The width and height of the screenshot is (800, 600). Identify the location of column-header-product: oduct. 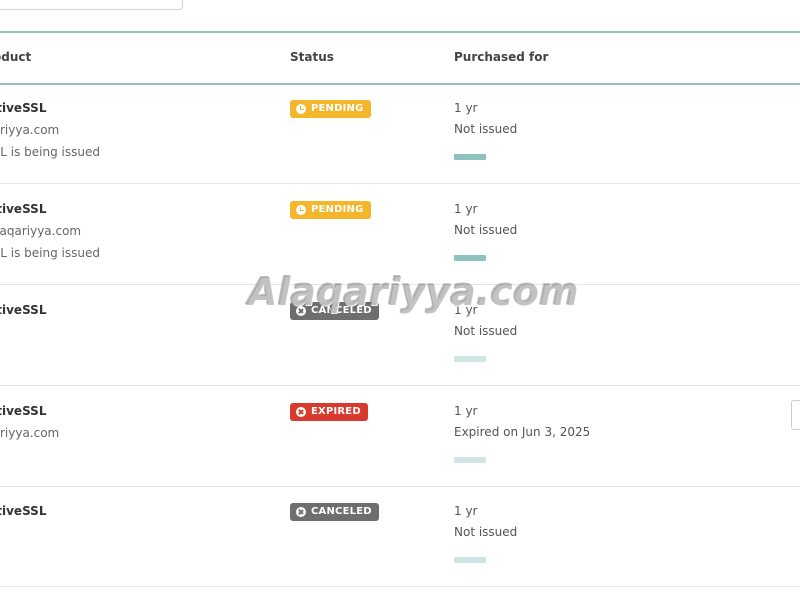
(15, 57).